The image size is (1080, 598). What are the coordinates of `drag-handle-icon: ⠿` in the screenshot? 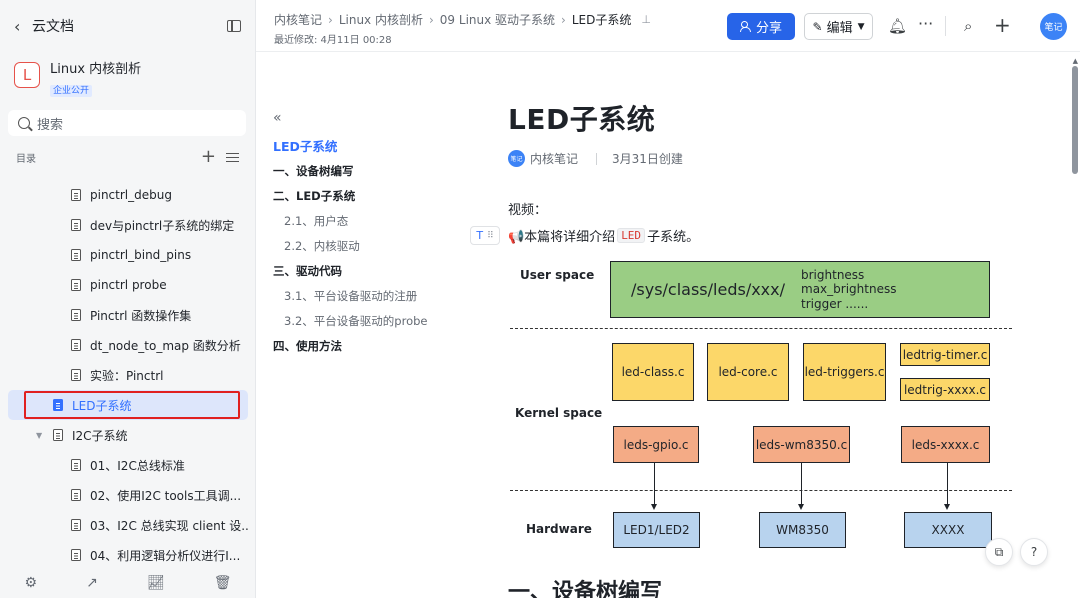 It's located at (490, 236).